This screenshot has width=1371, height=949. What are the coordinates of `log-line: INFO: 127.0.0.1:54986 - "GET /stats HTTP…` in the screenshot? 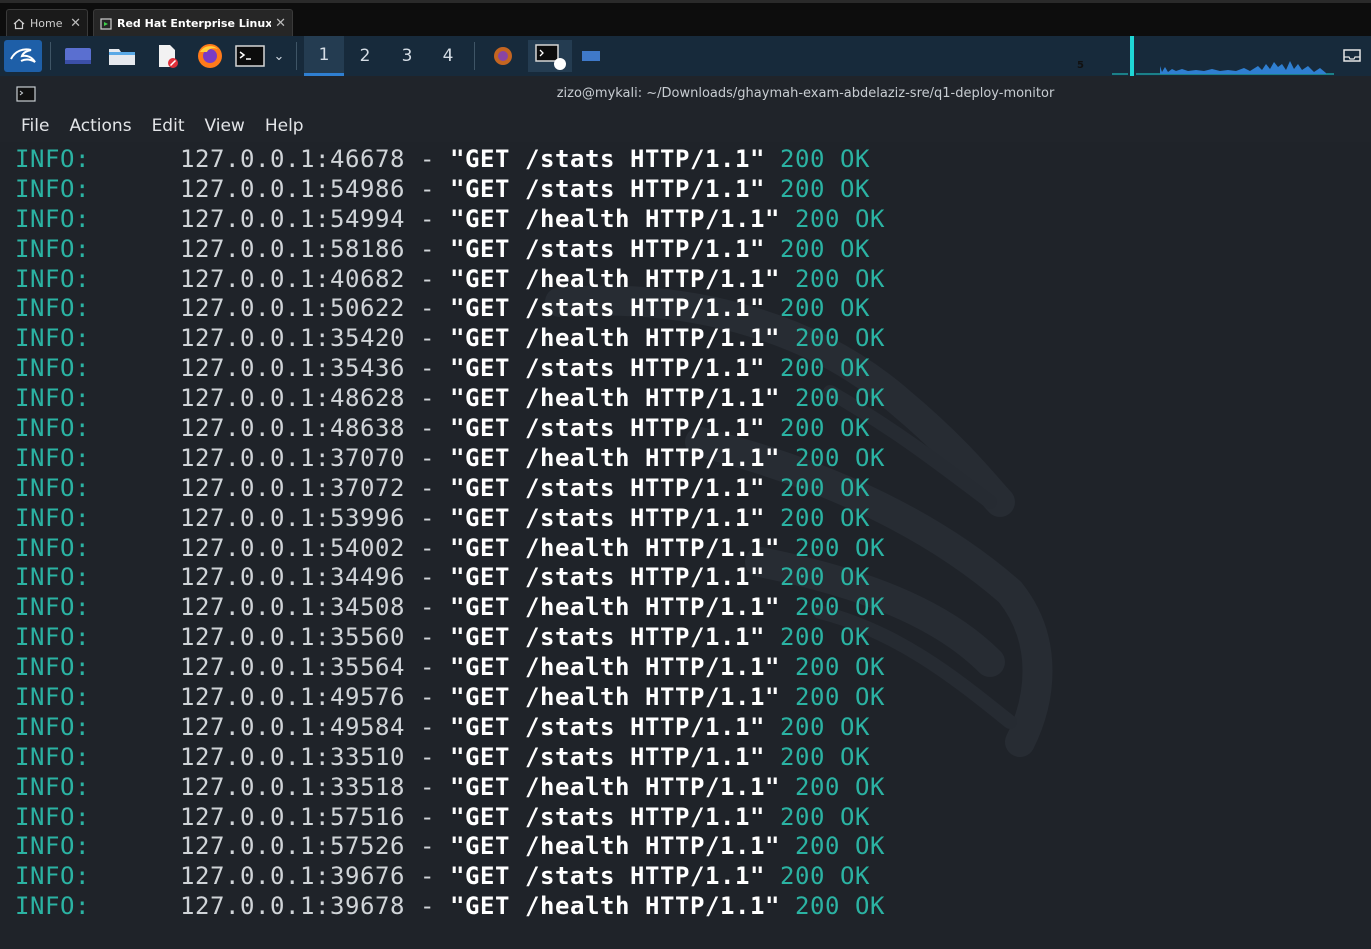 It's located at (450, 190).